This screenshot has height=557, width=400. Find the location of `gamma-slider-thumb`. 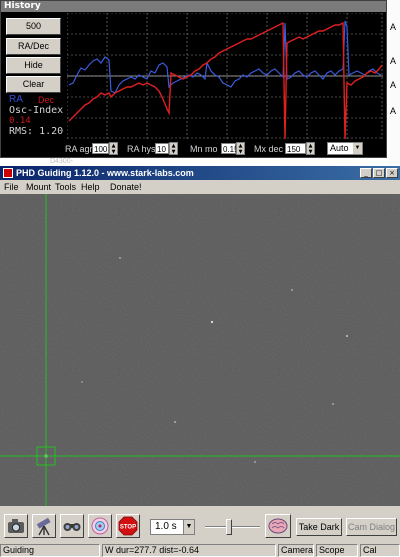

gamma-slider-thumb is located at coordinates (228, 527).